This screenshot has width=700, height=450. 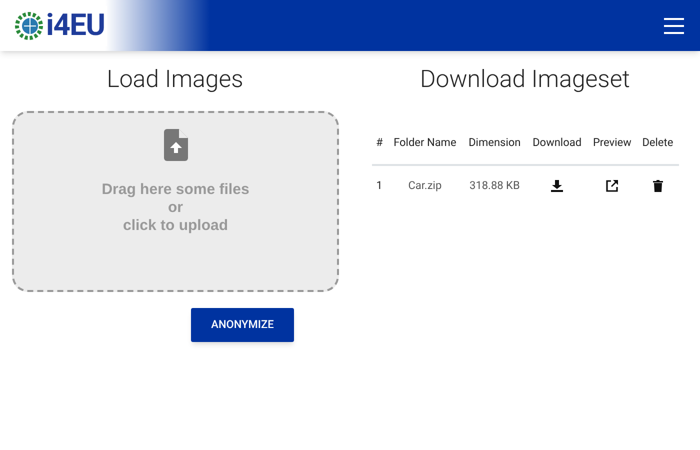 What do you see at coordinates (494, 185) in the screenshot?
I see `table-cell: 318.88 KB` at bounding box center [494, 185].